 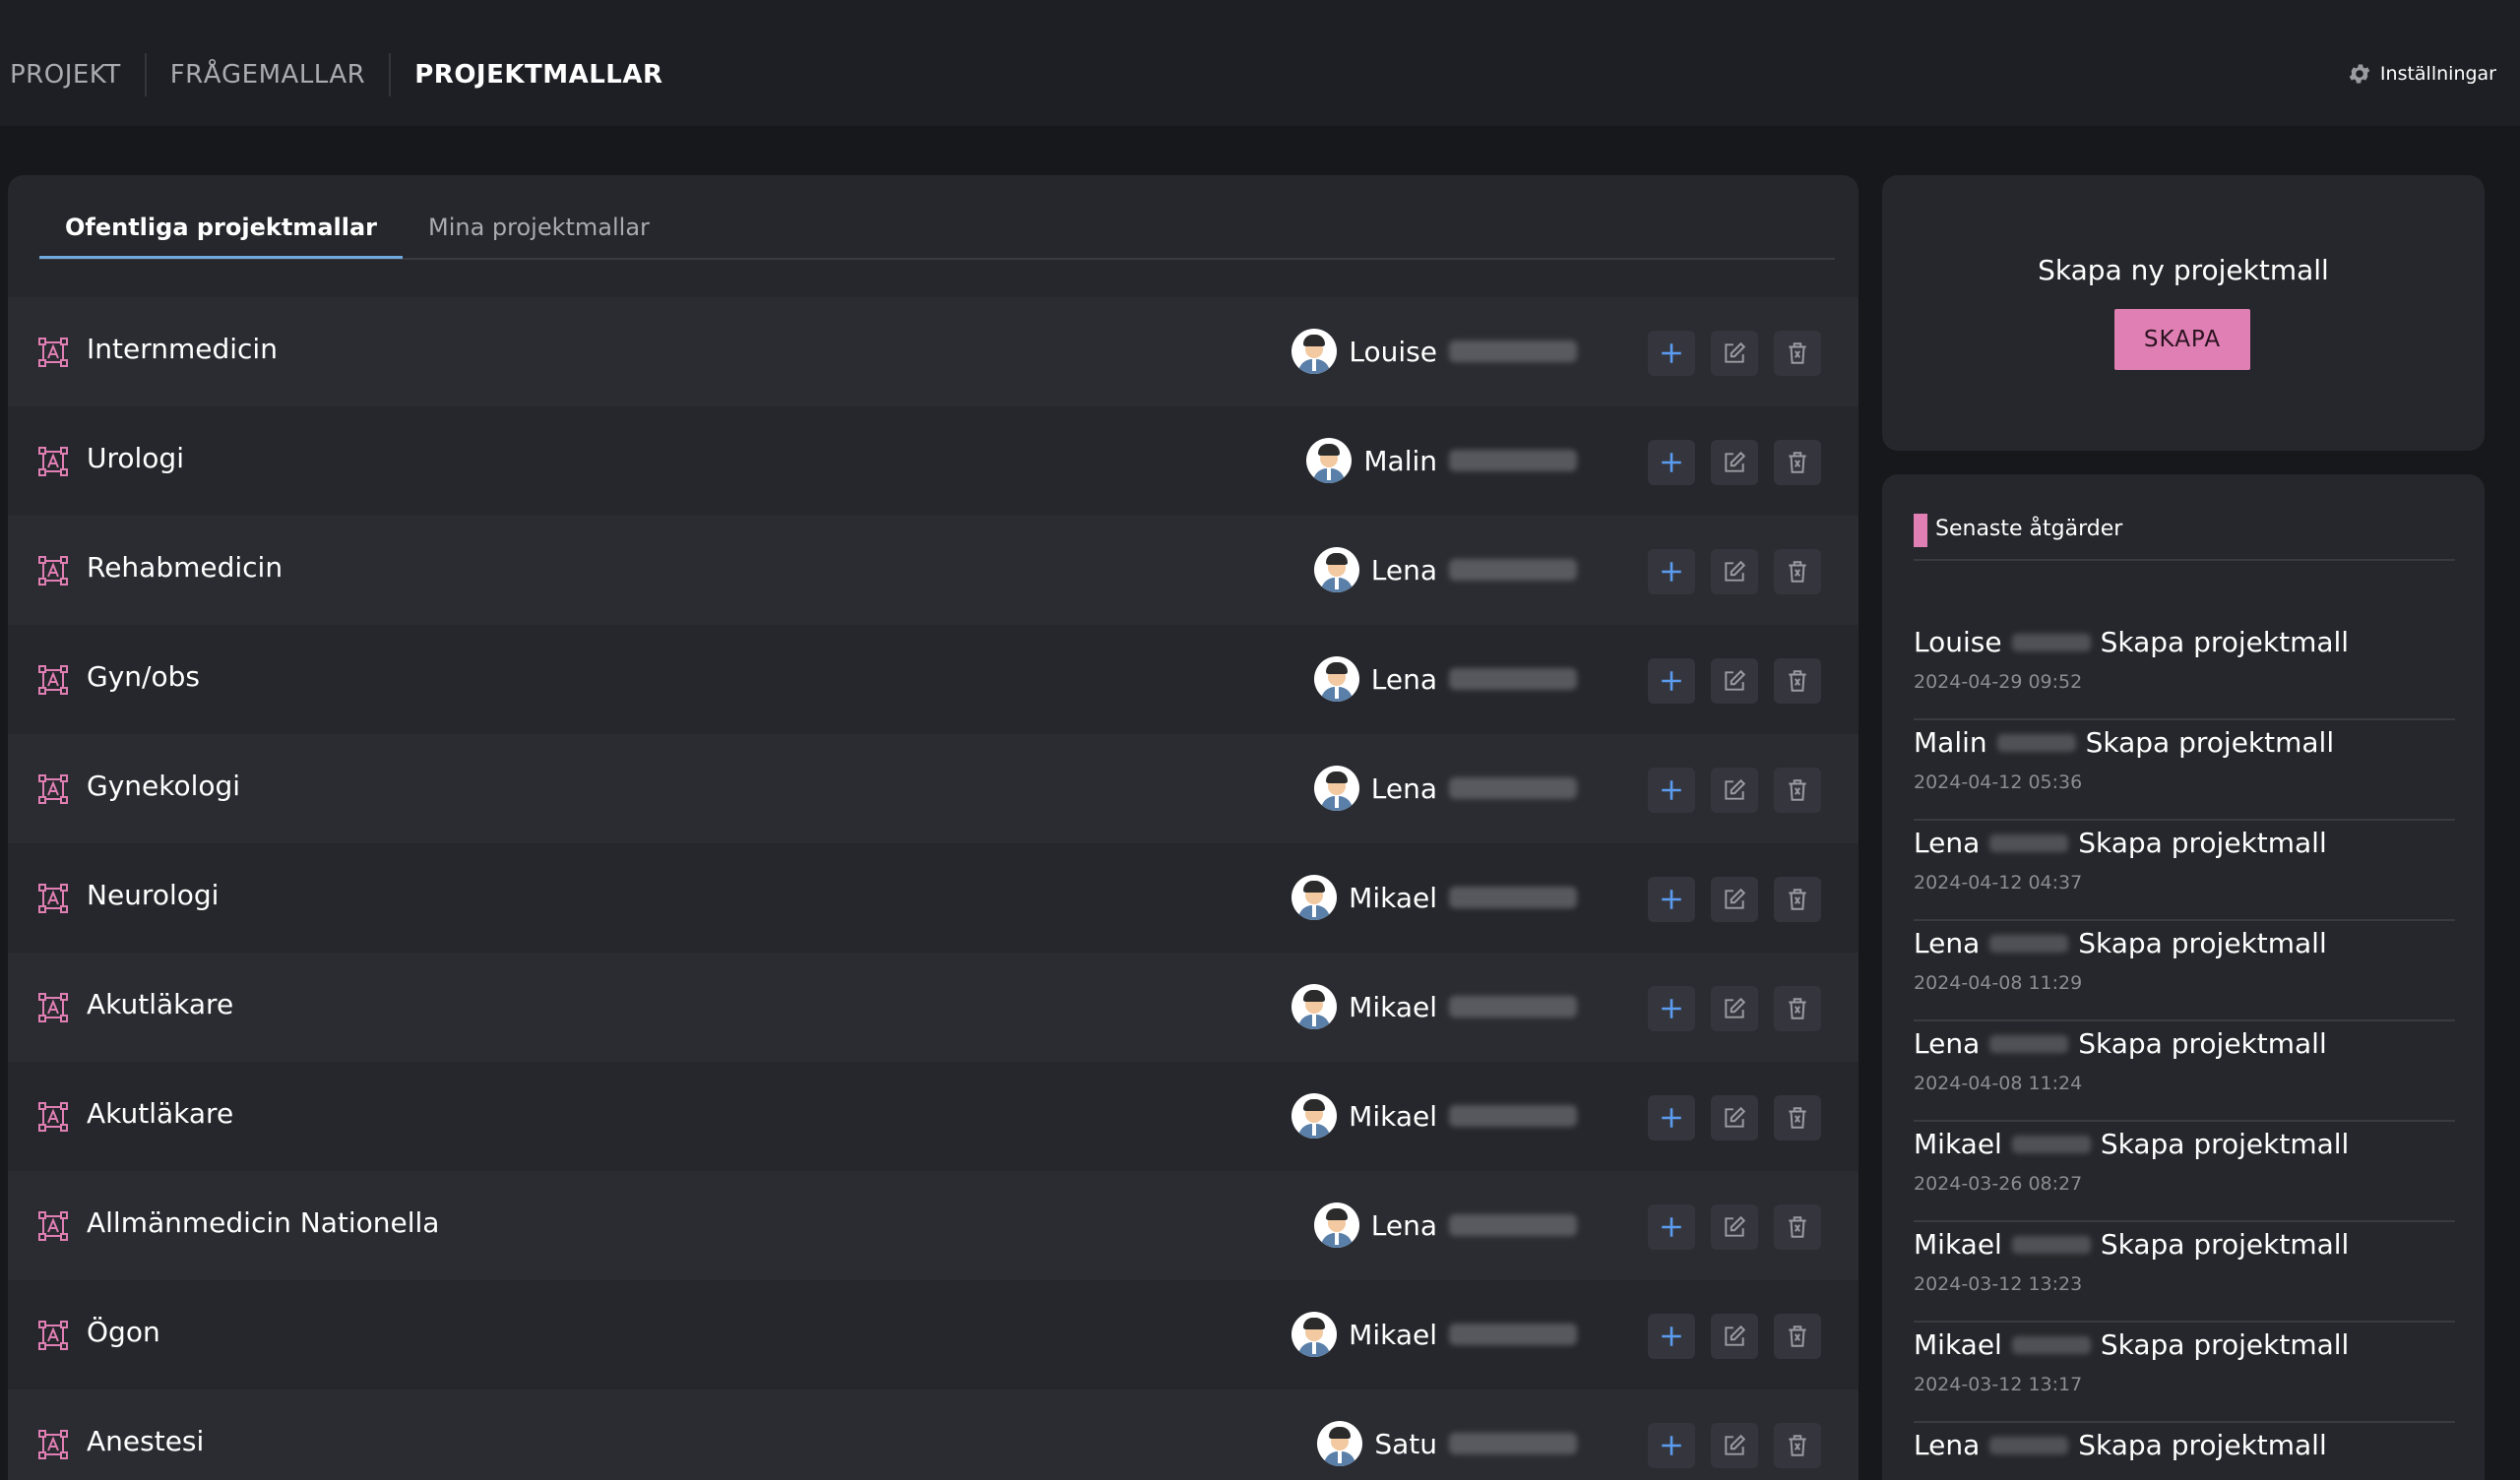 I want to click on table-row: Internmedicin Louise, so click(x=933, y=352).